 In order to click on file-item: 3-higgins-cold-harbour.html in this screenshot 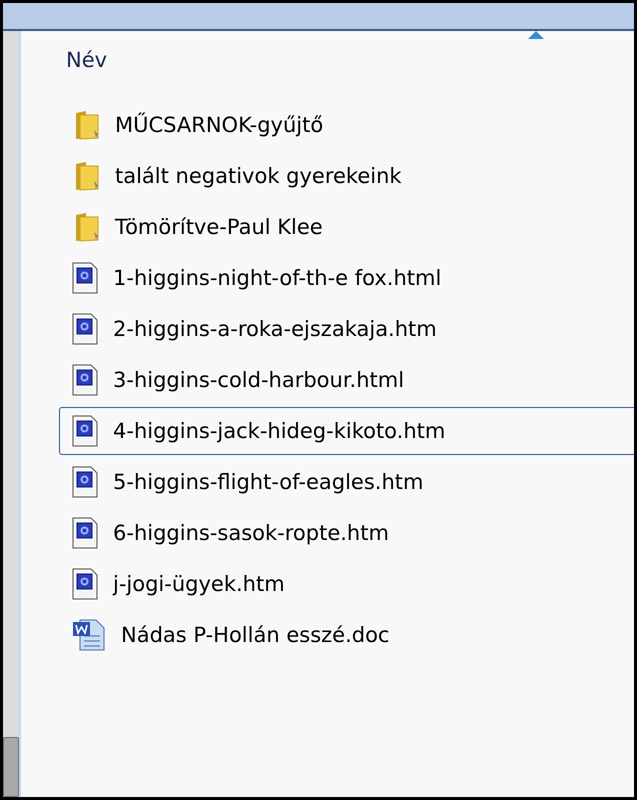, I will do `click(346, 380)`.